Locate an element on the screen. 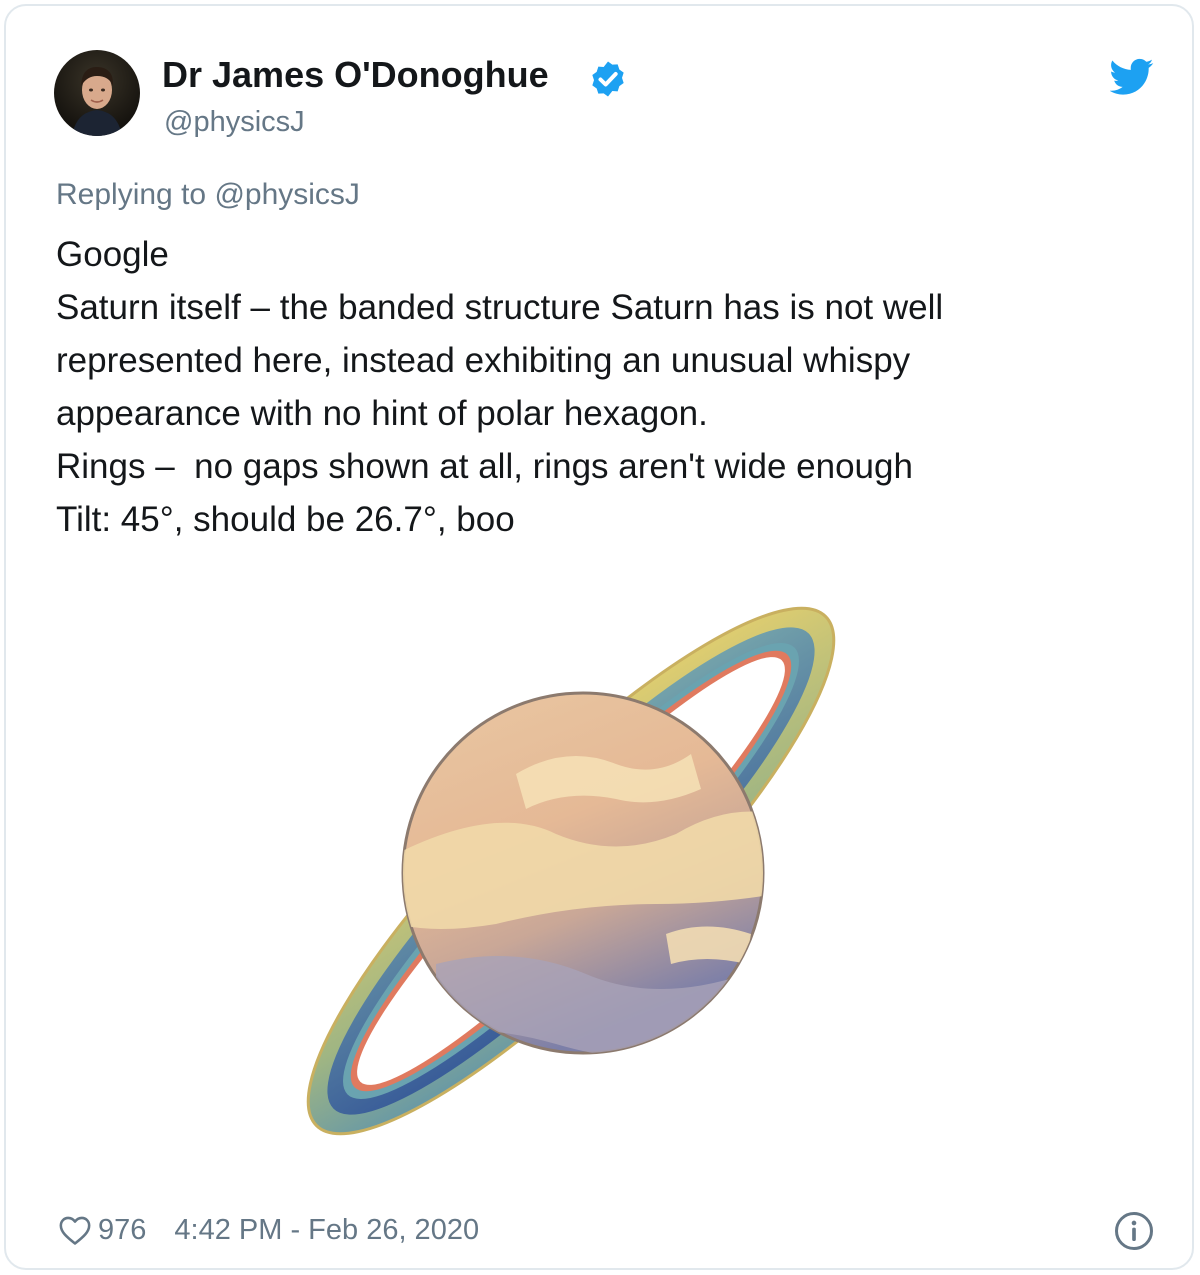  like-count: 976 is located at coordinates (122, 1229).